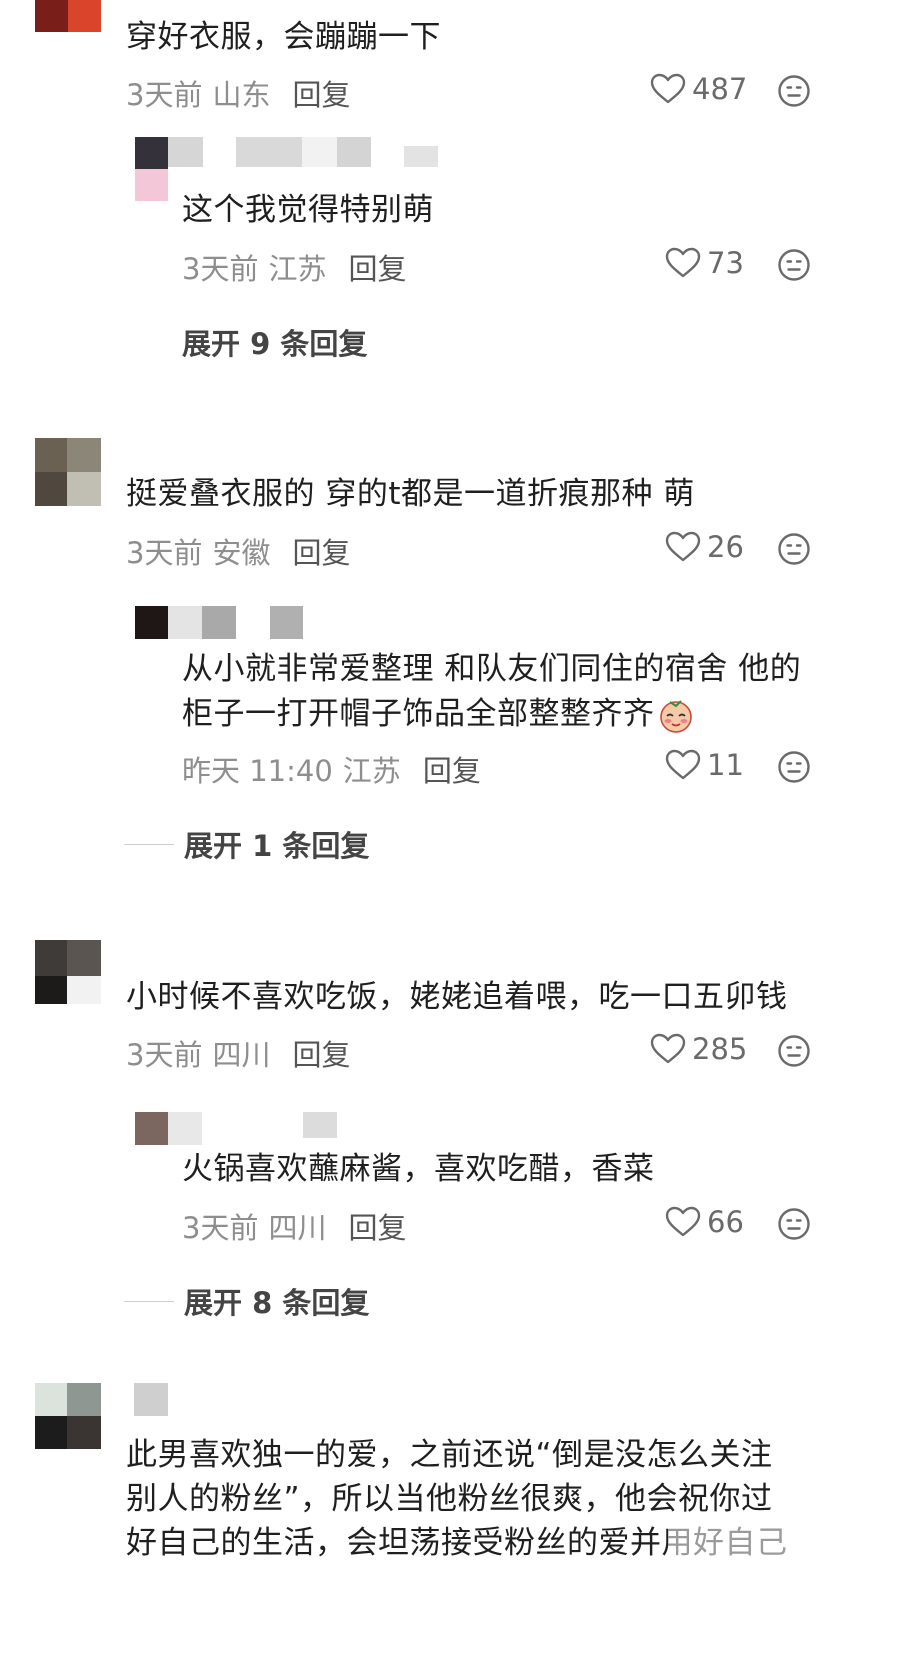 Image resolution: width=917 pixels, height=1675 pixels. I want to click on like-button: 66, so click(704, 1222).